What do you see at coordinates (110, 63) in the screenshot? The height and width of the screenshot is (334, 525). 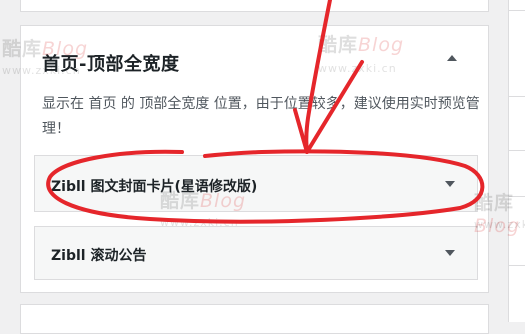 I see `section-title: 首页-顶部全宽度` at bounding box center [110, 63].